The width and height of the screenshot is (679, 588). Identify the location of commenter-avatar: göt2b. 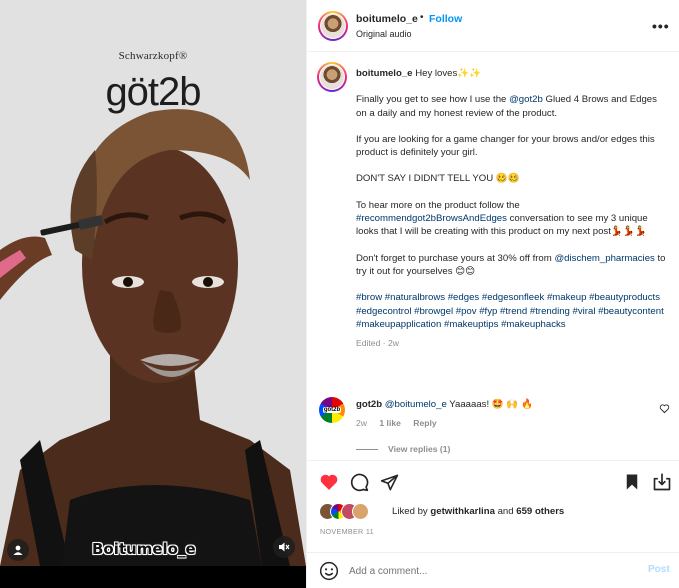
(332, 410).